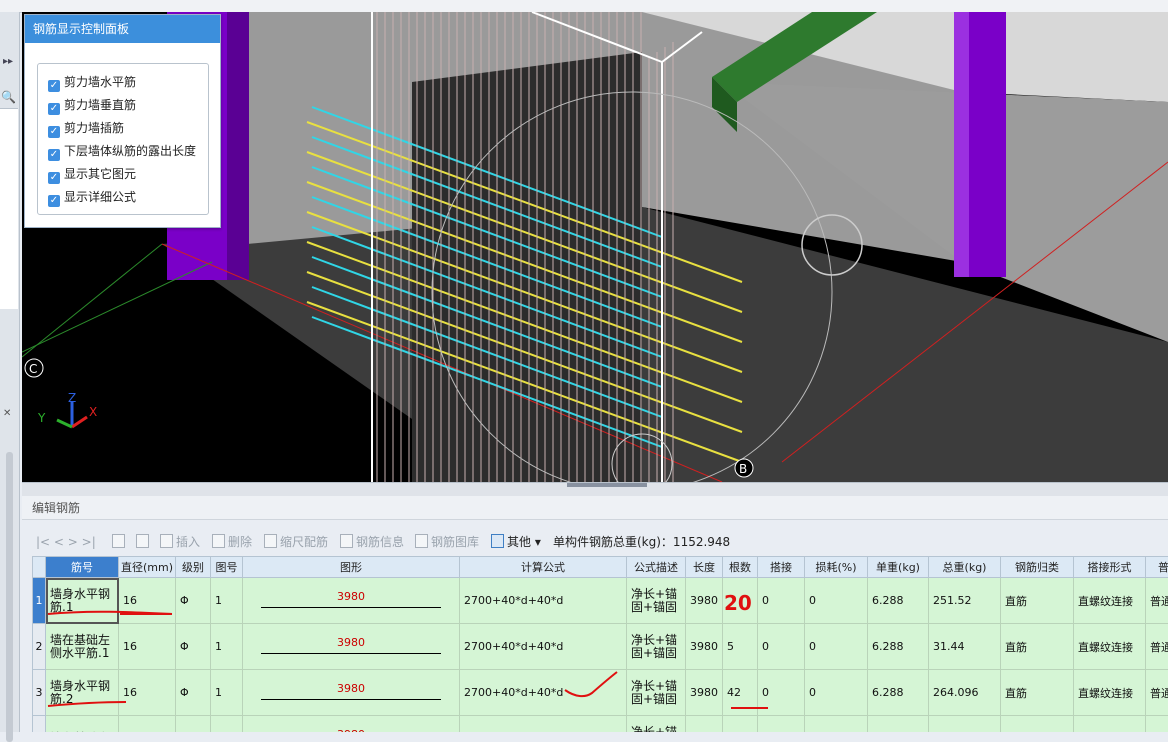  I want to click on header-loss: 损耗(%), so click(836, 567).